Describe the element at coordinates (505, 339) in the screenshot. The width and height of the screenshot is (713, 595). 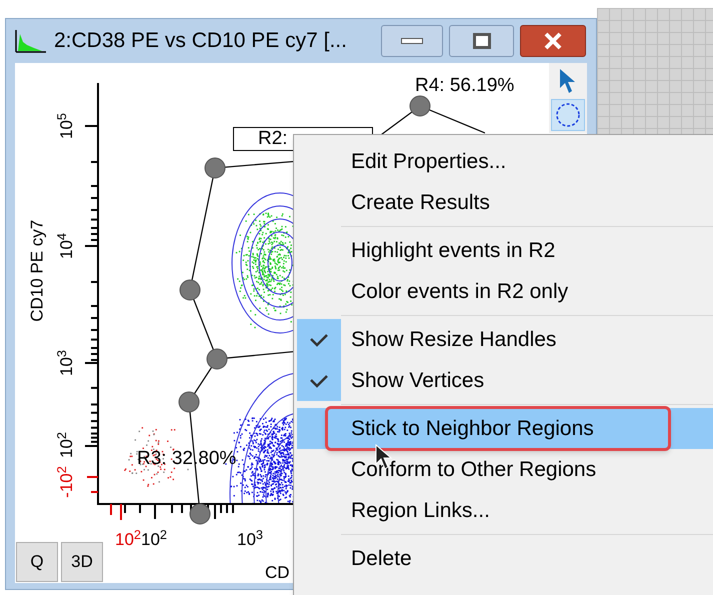
I see `menu-item: Show Resize Handles` at that location.